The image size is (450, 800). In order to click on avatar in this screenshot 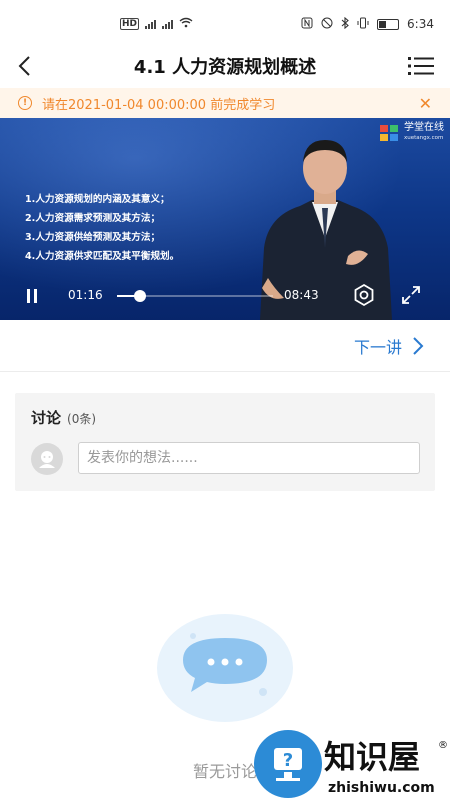, I will do `click(47, 459)`.